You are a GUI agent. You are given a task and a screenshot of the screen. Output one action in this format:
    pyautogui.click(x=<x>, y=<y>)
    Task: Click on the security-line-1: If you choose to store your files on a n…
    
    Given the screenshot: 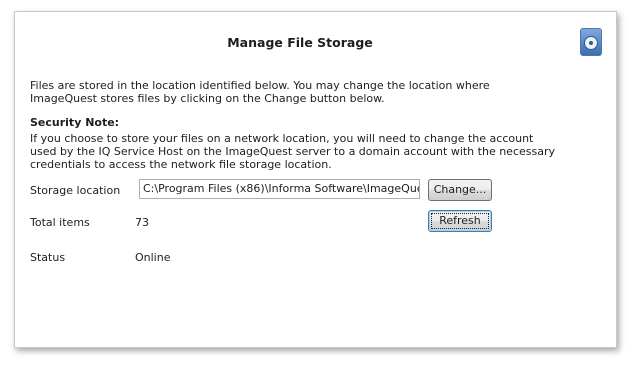 What is the action you would take?
    pyautogui.click(x=282, y=138)
    